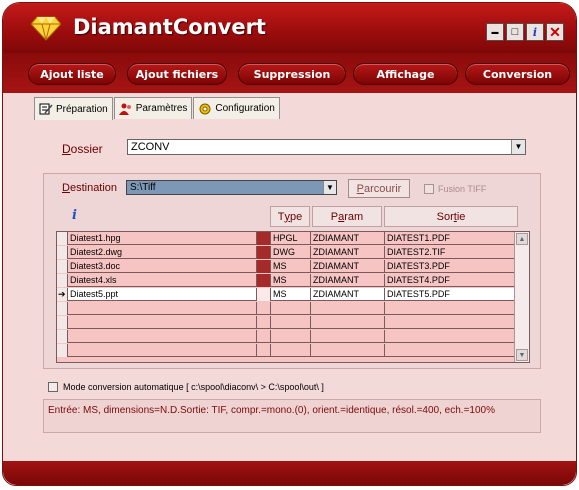  Describe the element at coordinates (177, 74) in the screenshot. I see `ajout-fichiers-button: Ajout fichiers` at that location.